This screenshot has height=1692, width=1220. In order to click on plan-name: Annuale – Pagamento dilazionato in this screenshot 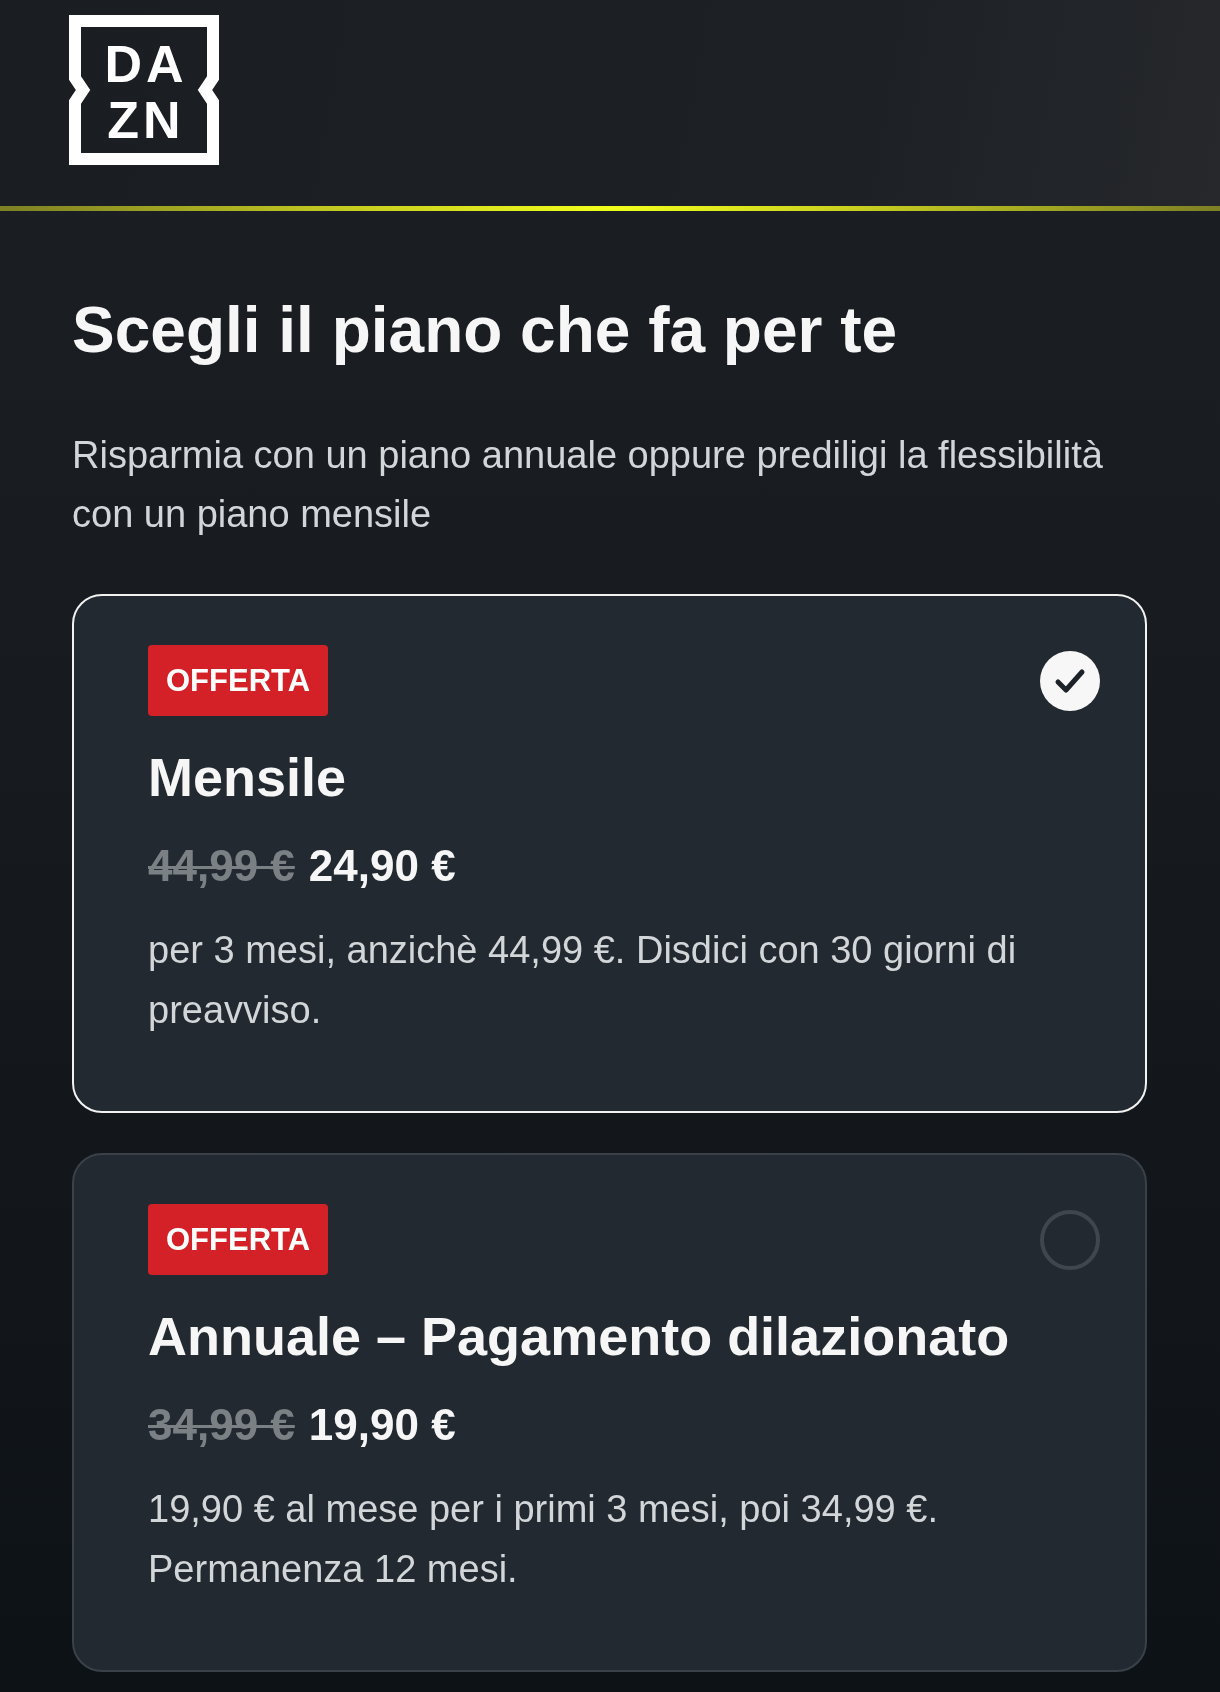, I will do `click(579, 1336)`.